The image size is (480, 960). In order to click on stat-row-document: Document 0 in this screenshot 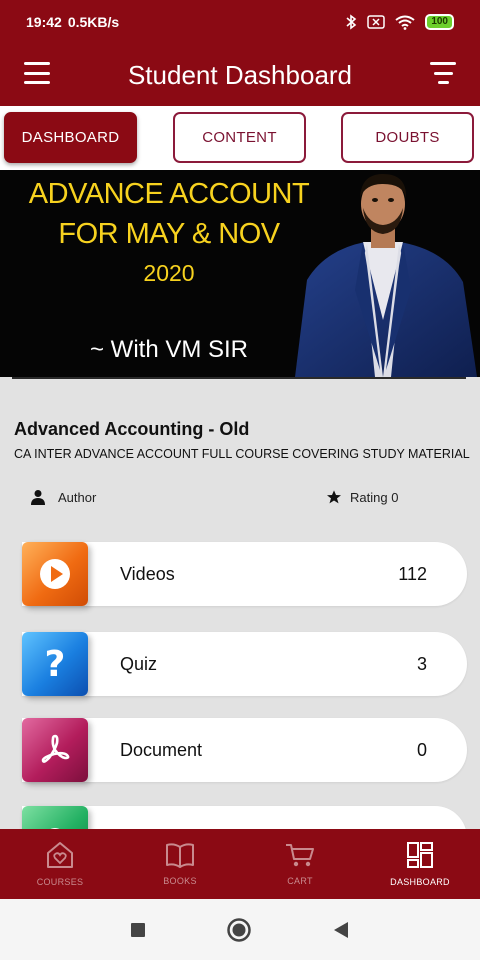, I will do `click(244, 750)`.